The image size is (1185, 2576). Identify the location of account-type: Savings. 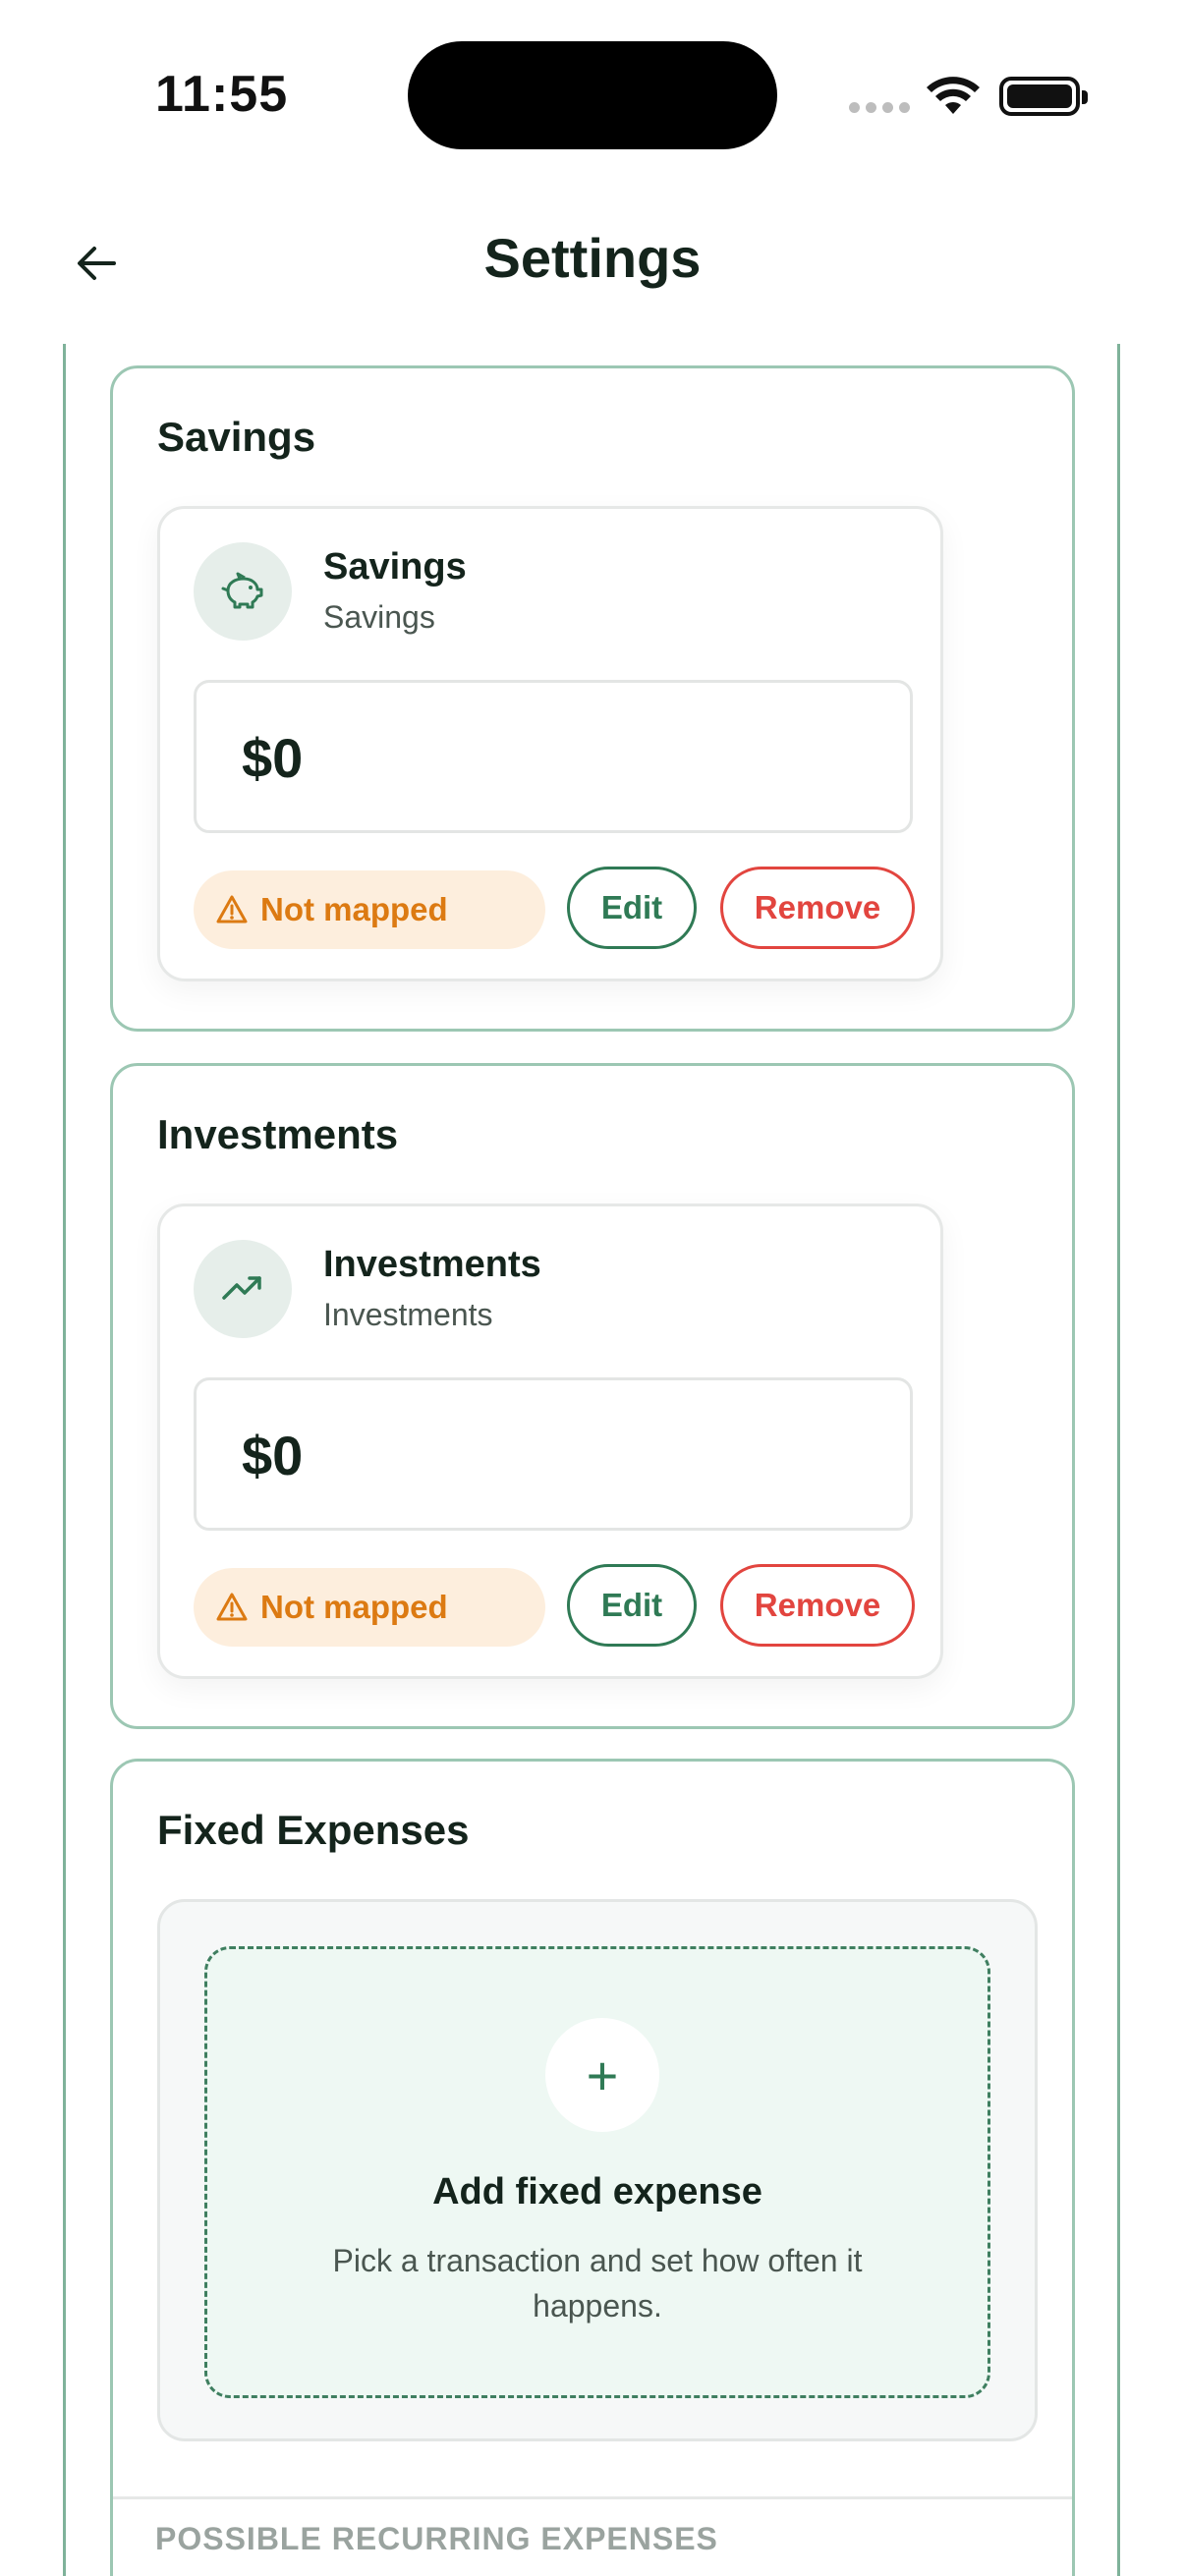
(379, 617).